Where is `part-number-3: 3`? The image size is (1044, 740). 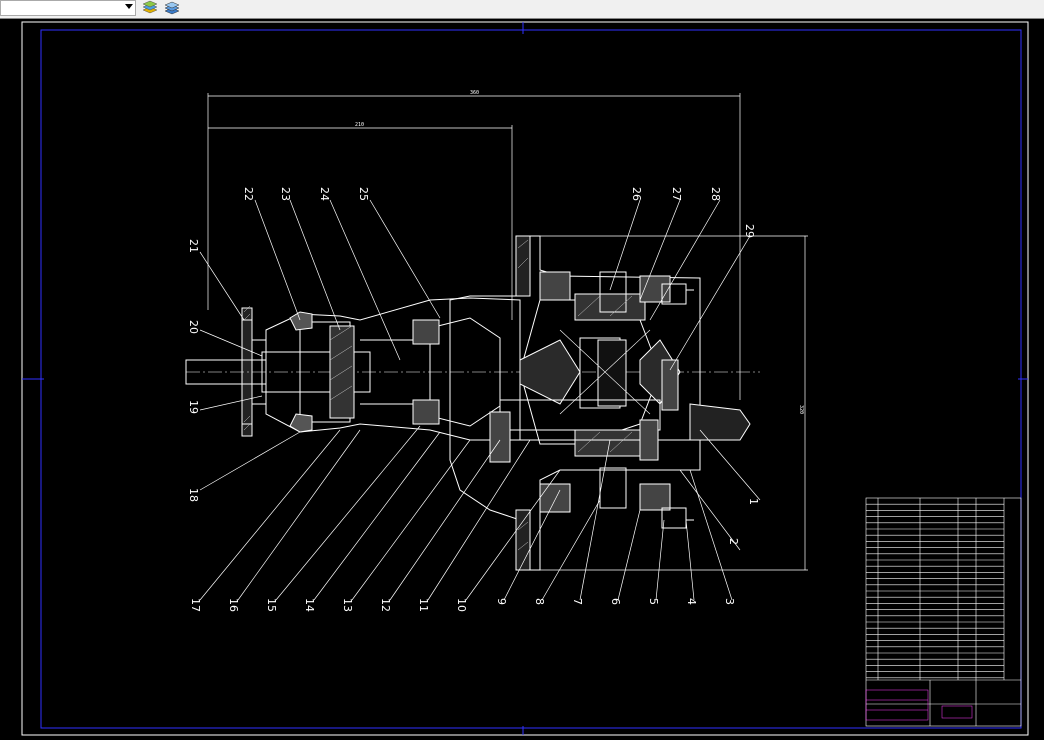
part-number-3: 3 is located at coordinates (729, 601).